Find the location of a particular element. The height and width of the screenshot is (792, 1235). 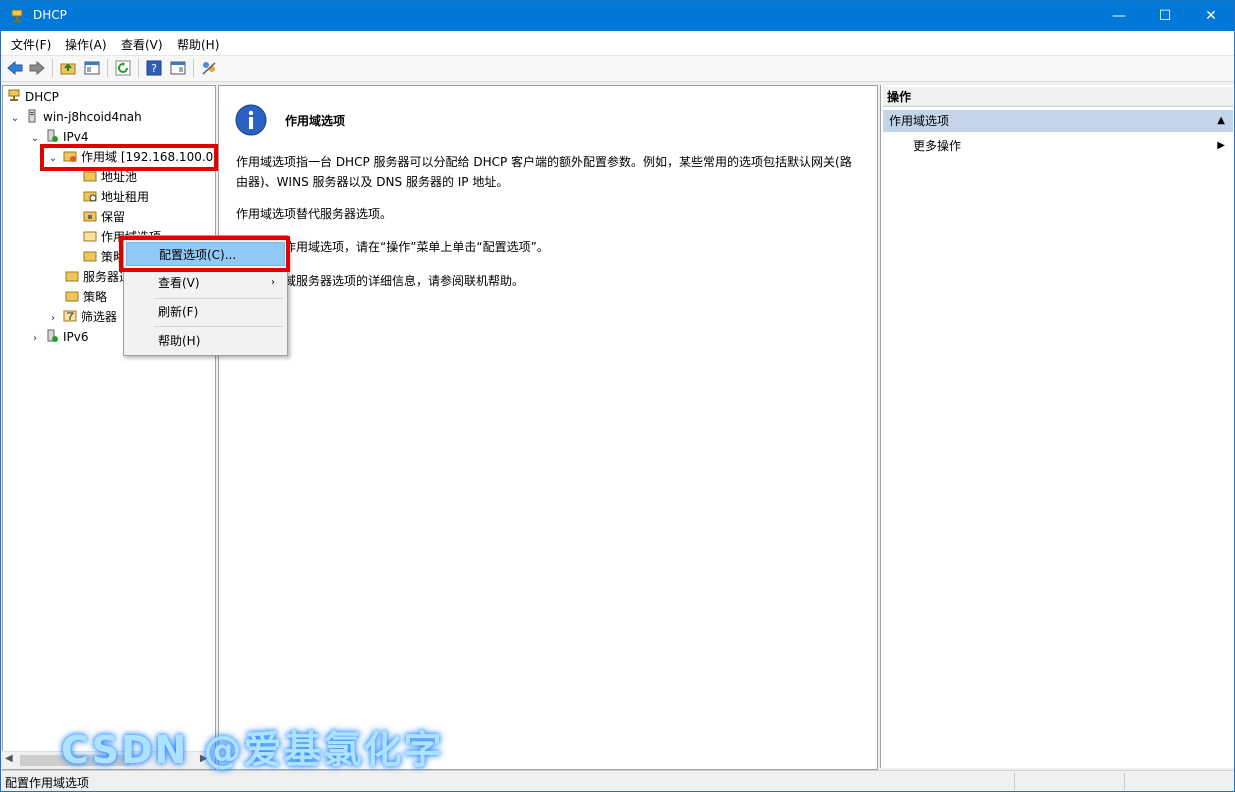

tree-item-address-leases: 地址租用 is located at coordinates (116, 197).